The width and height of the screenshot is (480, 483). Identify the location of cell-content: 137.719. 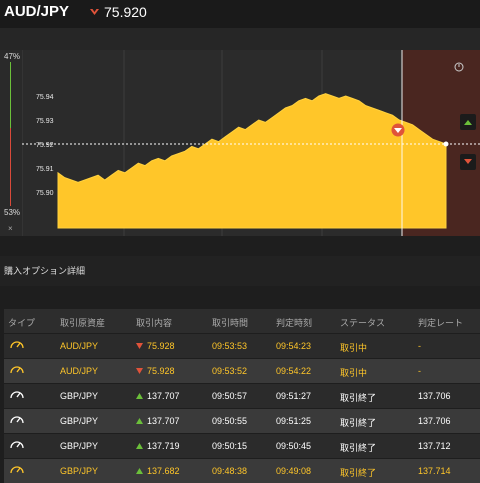
(158, 446).